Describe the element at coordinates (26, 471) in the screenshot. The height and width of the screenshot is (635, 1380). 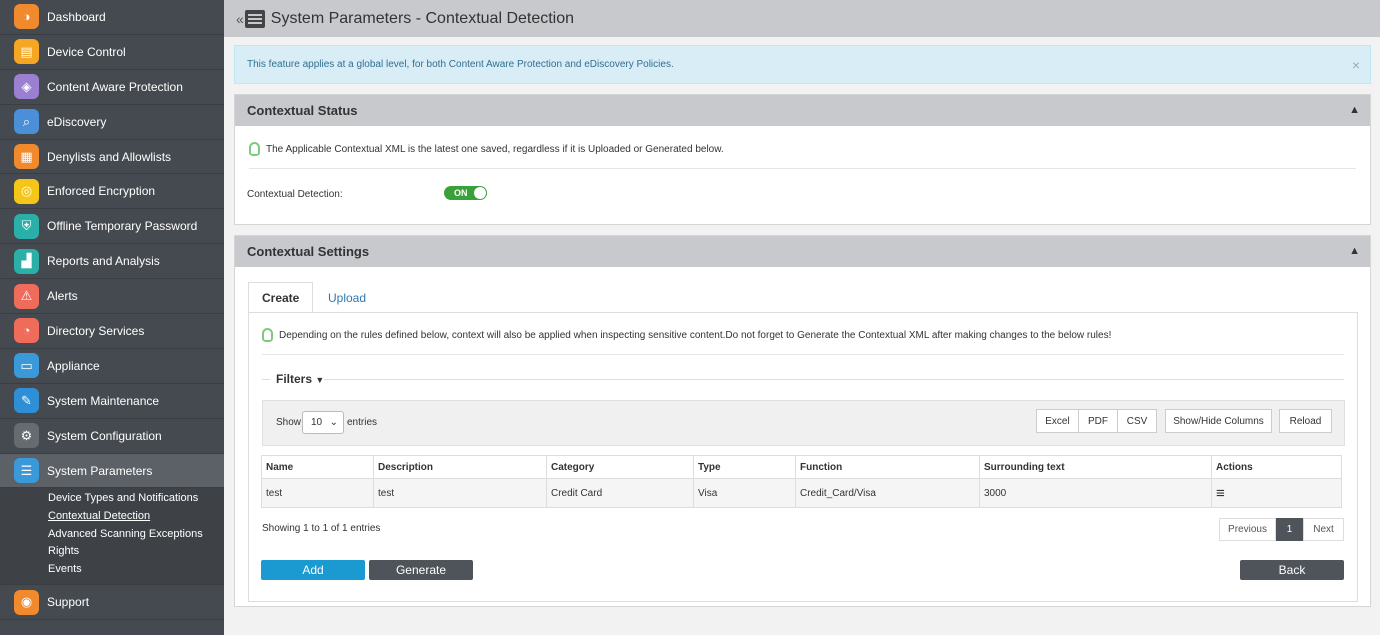
I see `parameters-icon: ☰` at that location.